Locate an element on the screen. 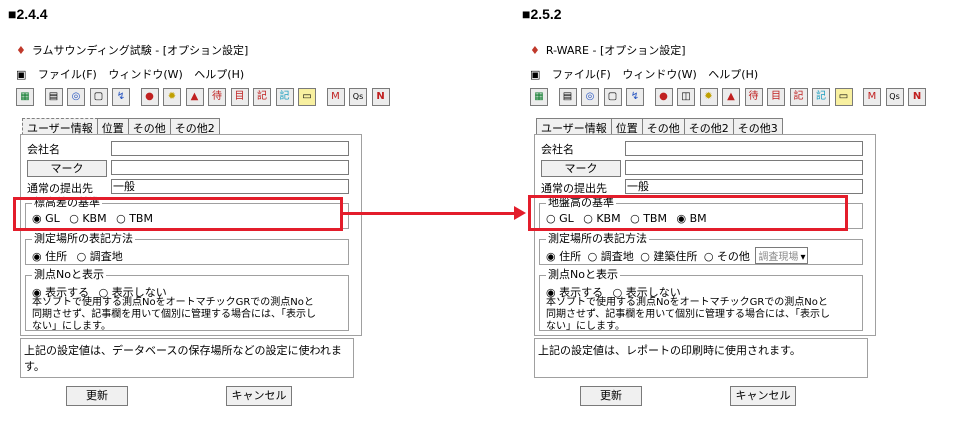 Image resolution: width=964 pixels, height=447 pixels. update-button-right: 更新 is located at coordinates (611, 396).